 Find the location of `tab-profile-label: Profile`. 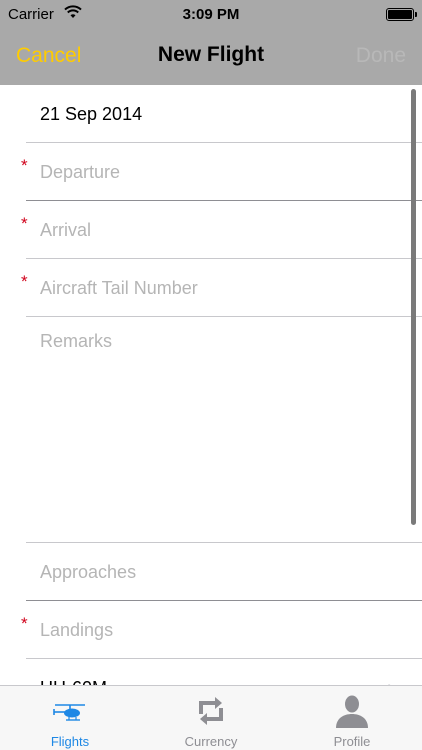

tab-profile-label: Profile is located at coordinates (352, 741).